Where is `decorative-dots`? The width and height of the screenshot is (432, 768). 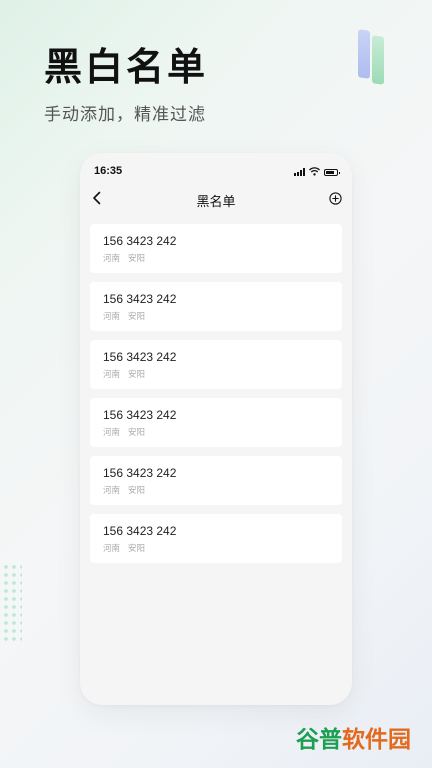
decorative-dots is located at coordinates (12, 603).